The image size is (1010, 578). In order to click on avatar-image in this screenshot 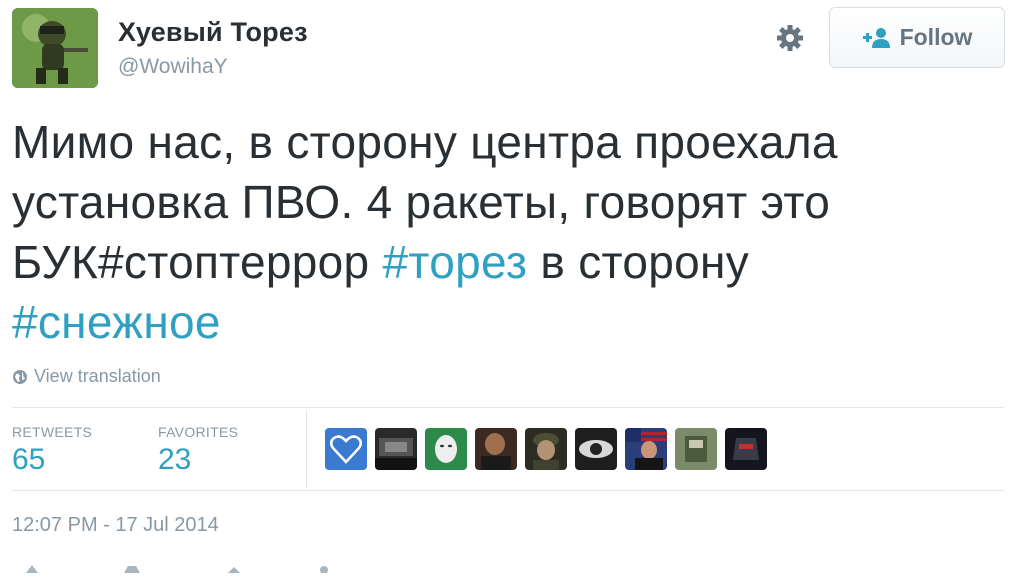, I will do `click(55, 48)`.